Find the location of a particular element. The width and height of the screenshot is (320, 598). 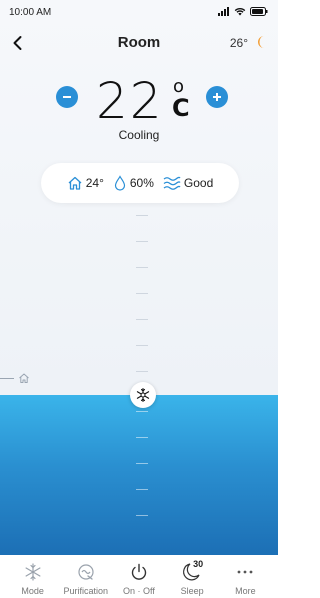

indoor-temp-value: 24° is located at coordinates (94, 183).